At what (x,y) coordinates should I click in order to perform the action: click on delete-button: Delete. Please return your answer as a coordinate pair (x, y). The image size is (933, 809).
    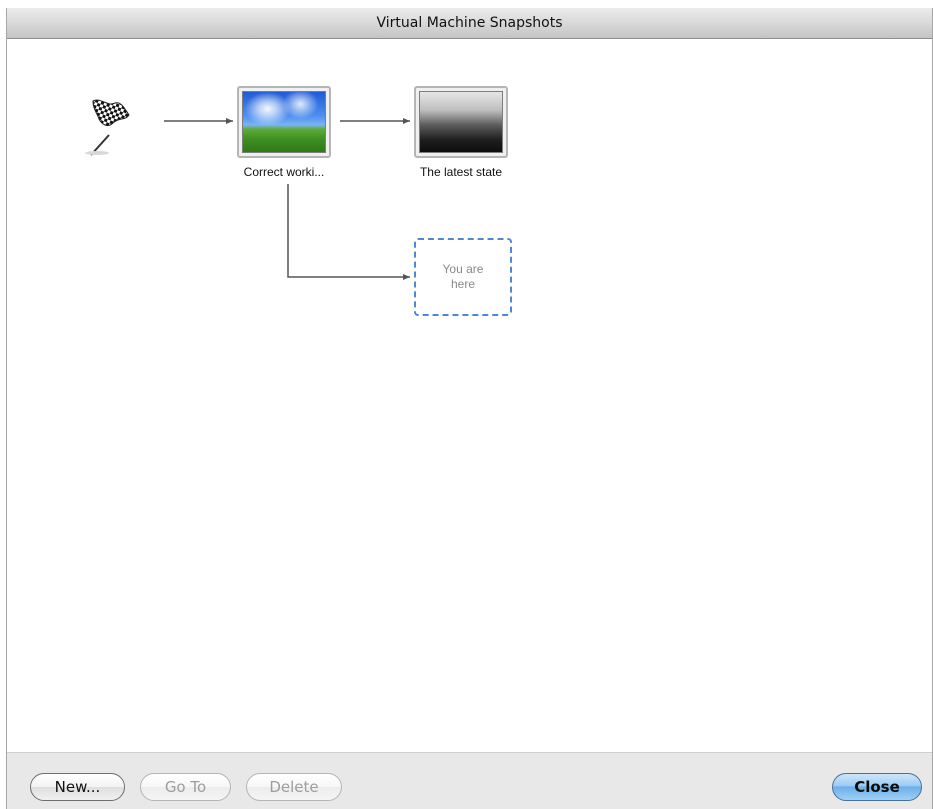
    Looking at the image, I should click on (294, 787).